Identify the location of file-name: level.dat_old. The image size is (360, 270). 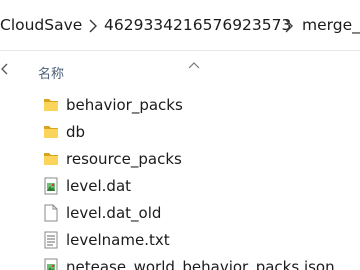
(114, 213).